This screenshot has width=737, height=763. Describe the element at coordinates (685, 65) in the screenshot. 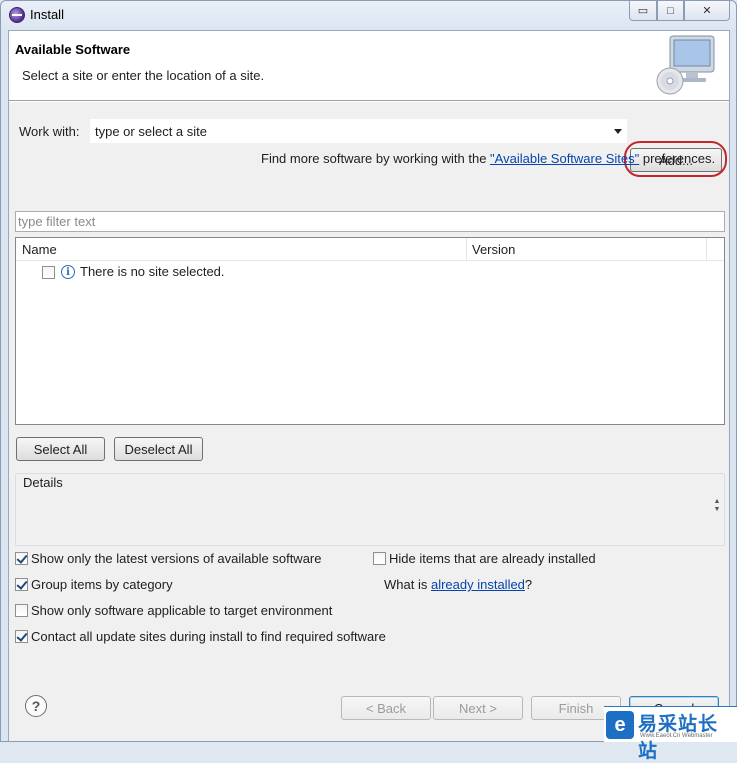

I see `monitor-cd-icon` at that location.